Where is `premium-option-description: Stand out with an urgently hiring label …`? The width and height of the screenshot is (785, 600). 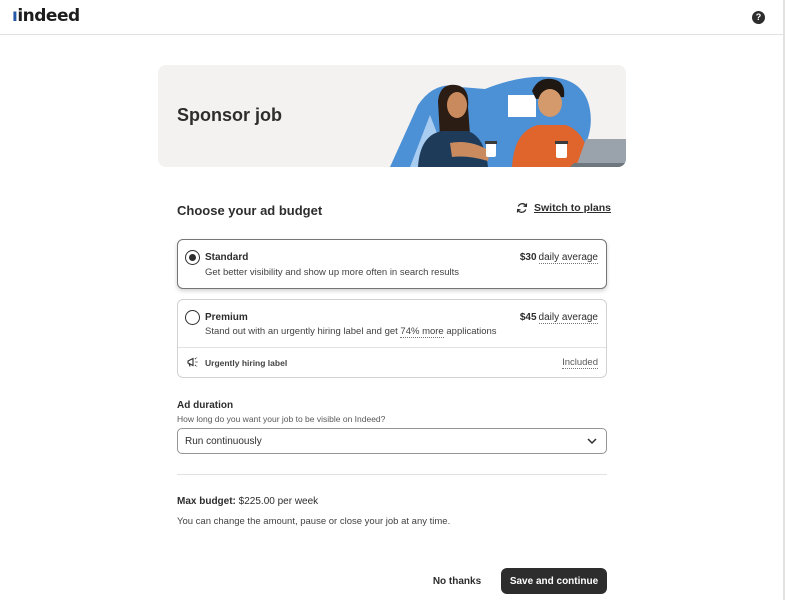
premium-option-description: Stand out with an urgently hiring label … is located at coordinates (351, 332).